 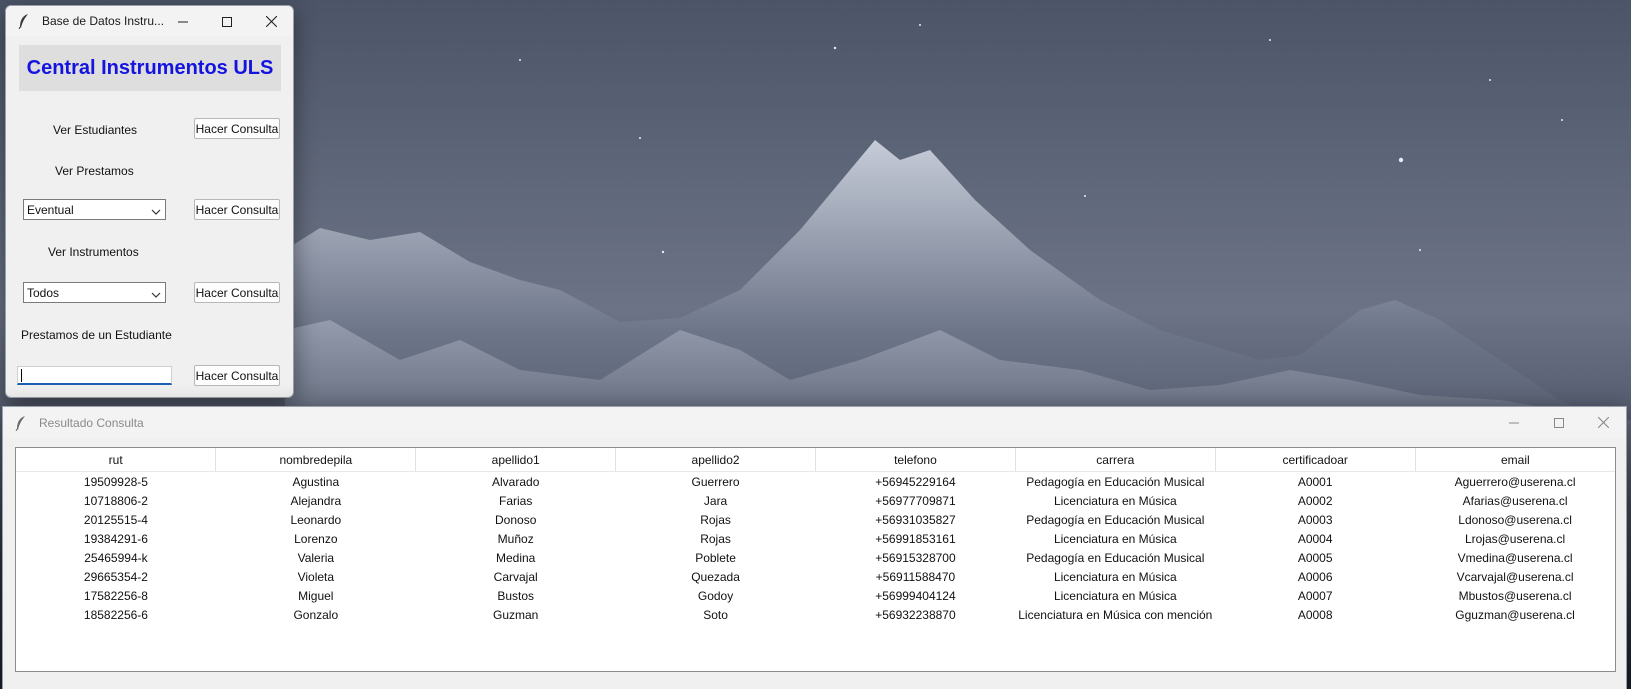 I want to click on cell-rut: 19384291-6, so click(x=115, y=538).